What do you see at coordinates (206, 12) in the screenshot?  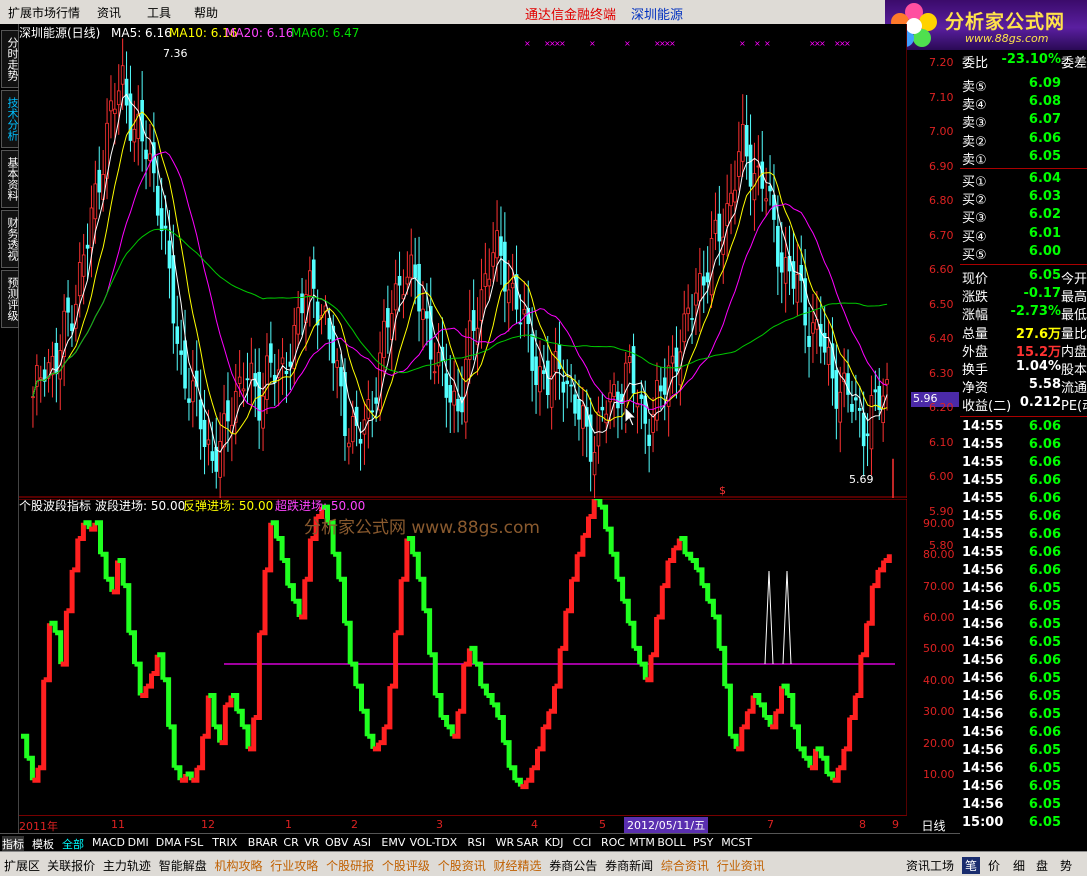 I see `menu-item-help: 帮助` at bounding box center [206, 12].